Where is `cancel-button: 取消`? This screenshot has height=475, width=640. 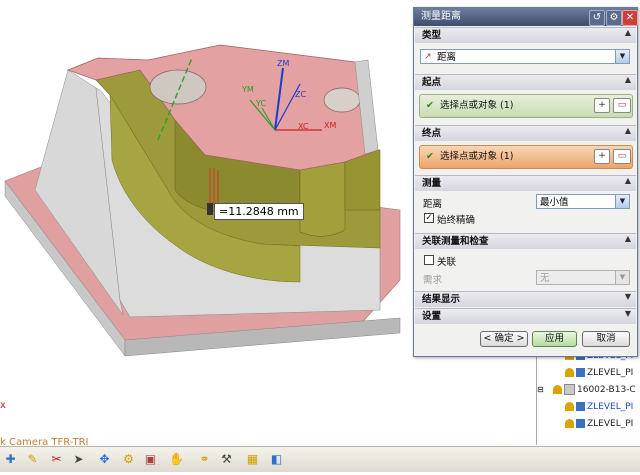 cancel-button: 取消 is located at coordinates (606, 339).